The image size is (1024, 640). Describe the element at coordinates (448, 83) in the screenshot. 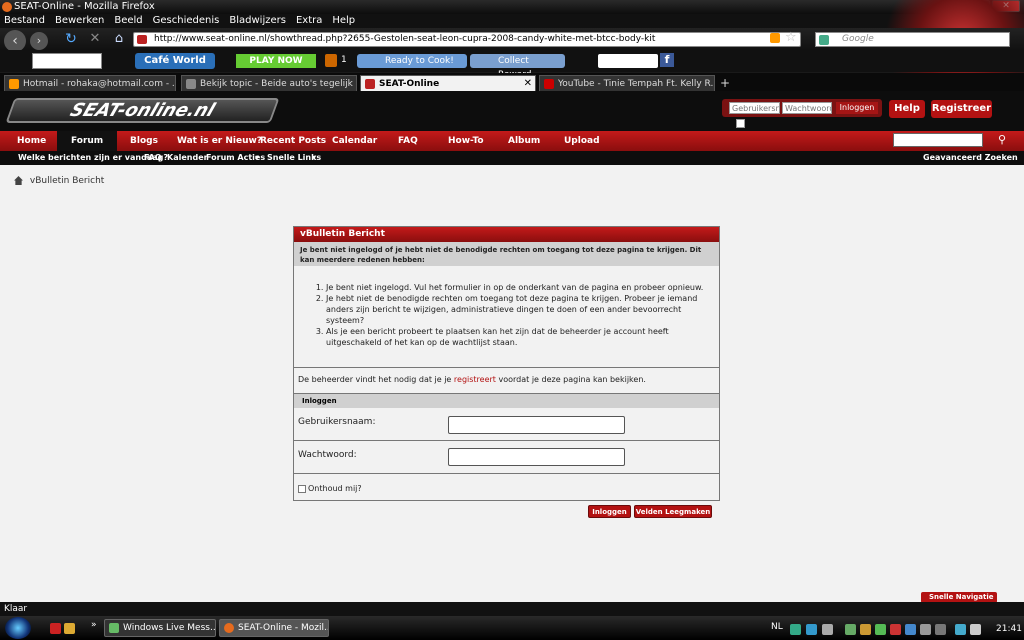

I see `tab-seat-online: SEAT-Online ✕` at that location.